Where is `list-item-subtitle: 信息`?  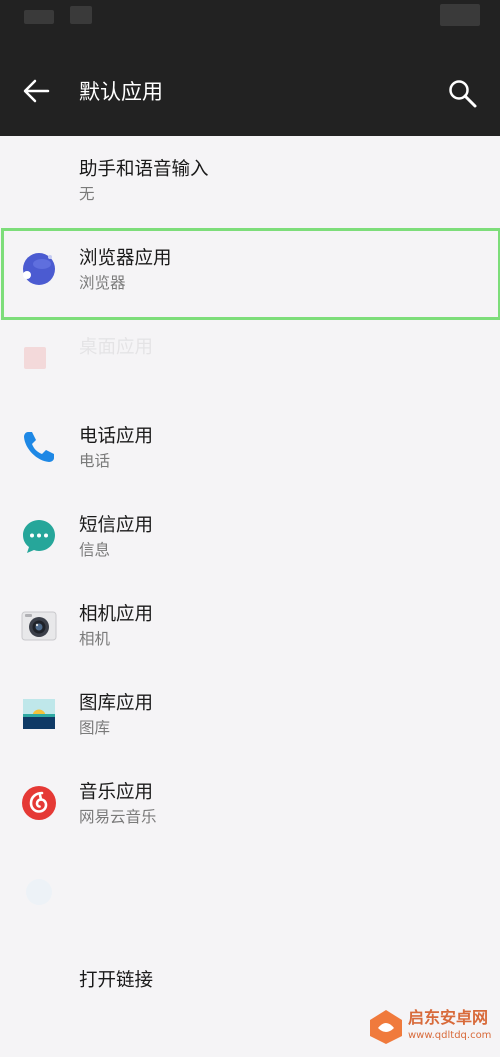
list-item-subtitle: 信息 is located at coordinates (95, 550).